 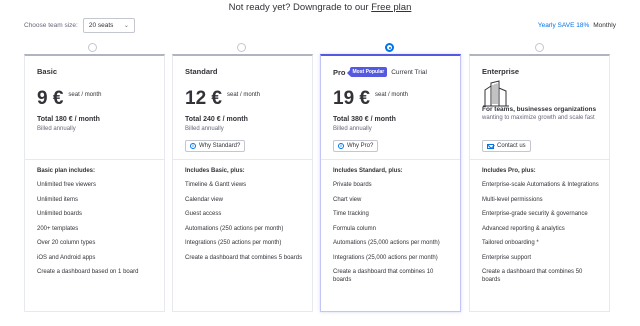 What do you see at coordinates (92, 47) in the screenshot?
I see `plan-radio-basic` at bounding box center [92, 47].